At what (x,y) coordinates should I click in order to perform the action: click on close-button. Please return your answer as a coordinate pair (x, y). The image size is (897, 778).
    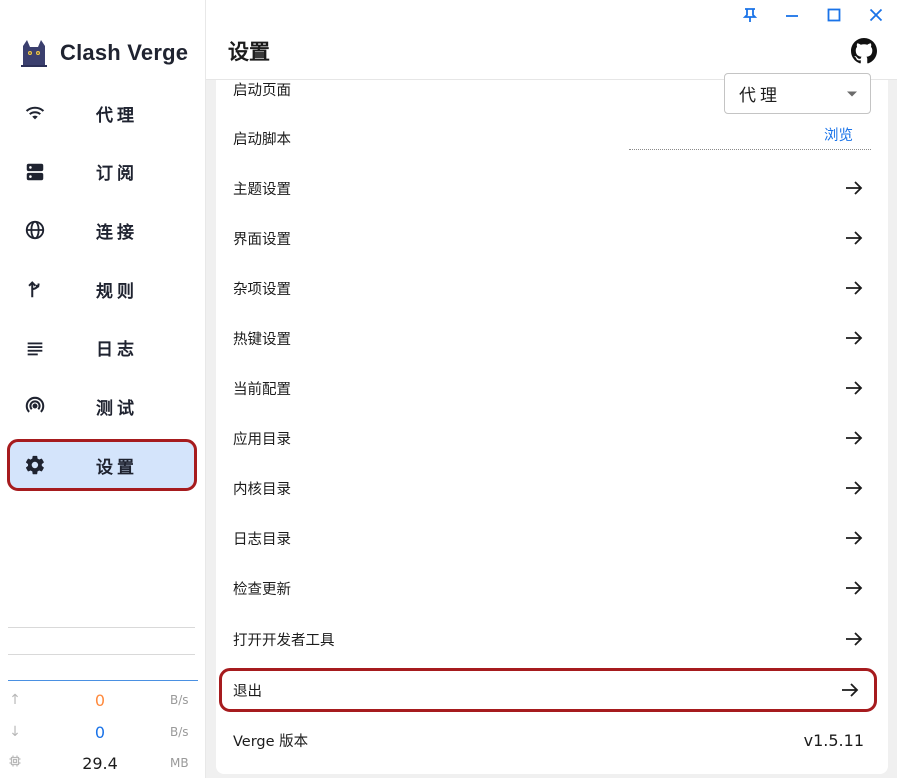
    Looking at the image, I should click on (876, 15).